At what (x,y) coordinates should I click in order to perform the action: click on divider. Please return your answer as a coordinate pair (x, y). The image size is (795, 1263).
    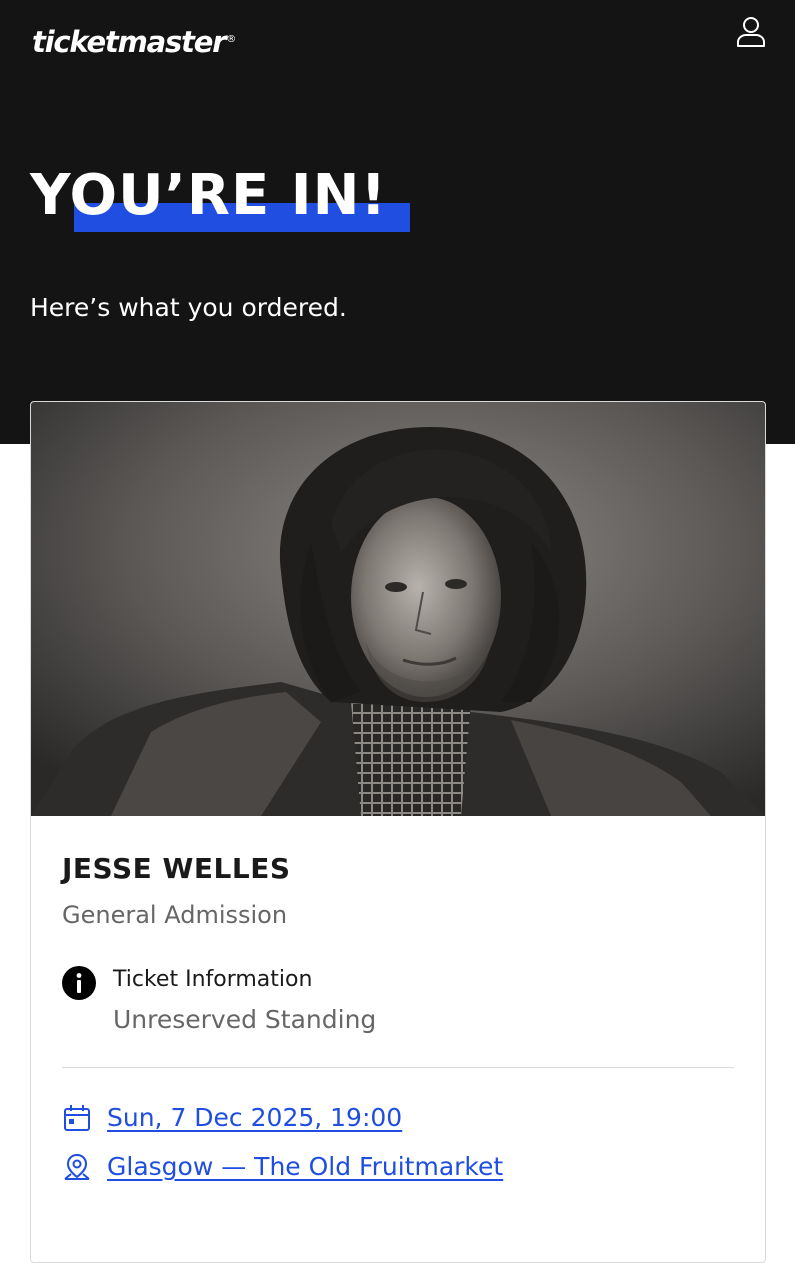
    Looking at the image, I should click on (398, 1067).